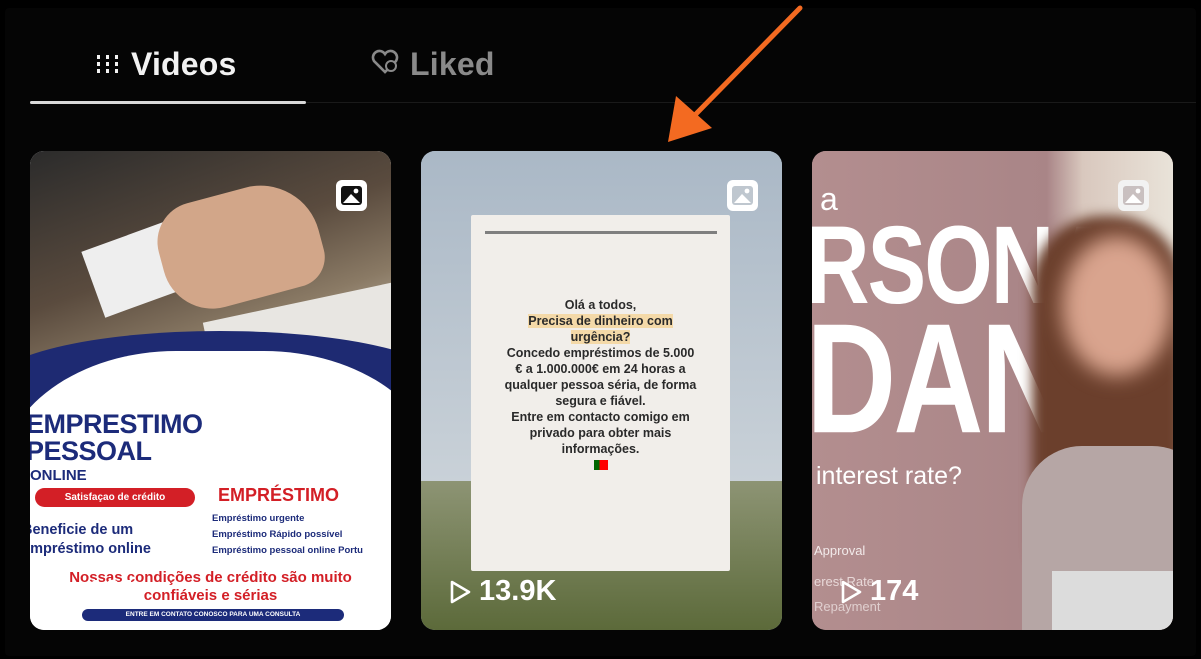  What do you see at coordinates (879, 591) in the screenshot?
I see `view-count: 174` at bounding box center [879, 591].